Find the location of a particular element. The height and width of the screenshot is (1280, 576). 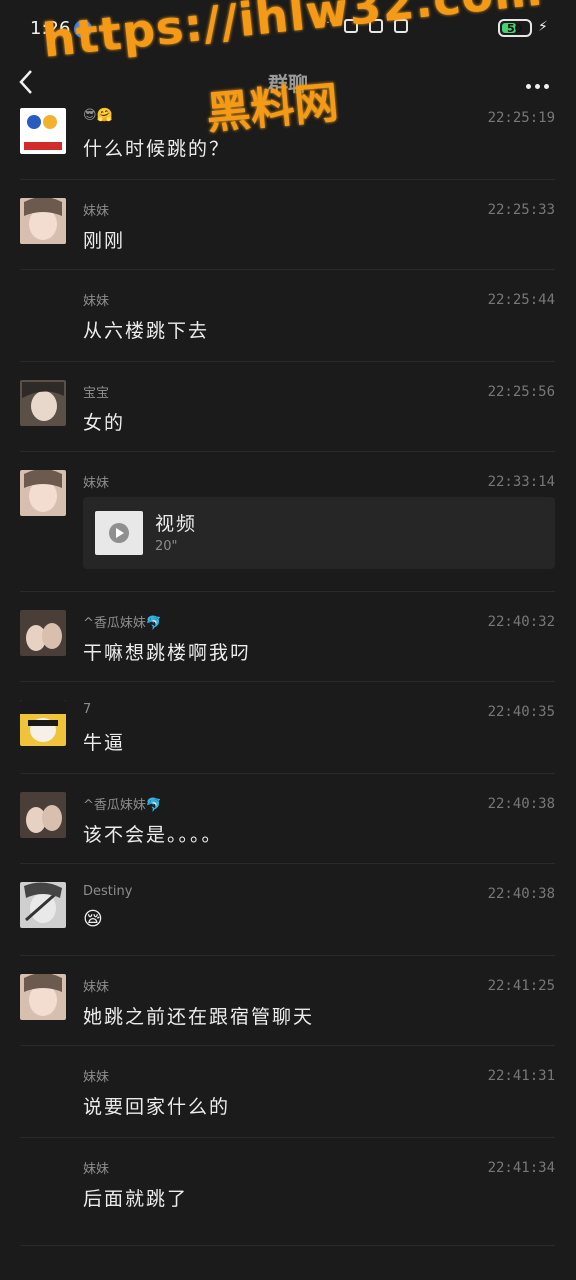

sender-name: 宝宝 is located at coordinates (96, 393).